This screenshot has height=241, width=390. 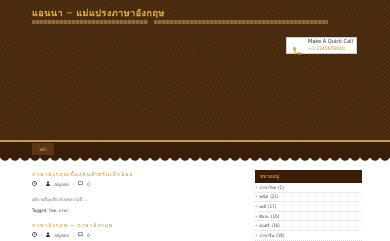 What do you see at coordinates (308, 198) in the screenshot?
I see `category-item: • คณิต (21)` at bounding box center [308, 198].